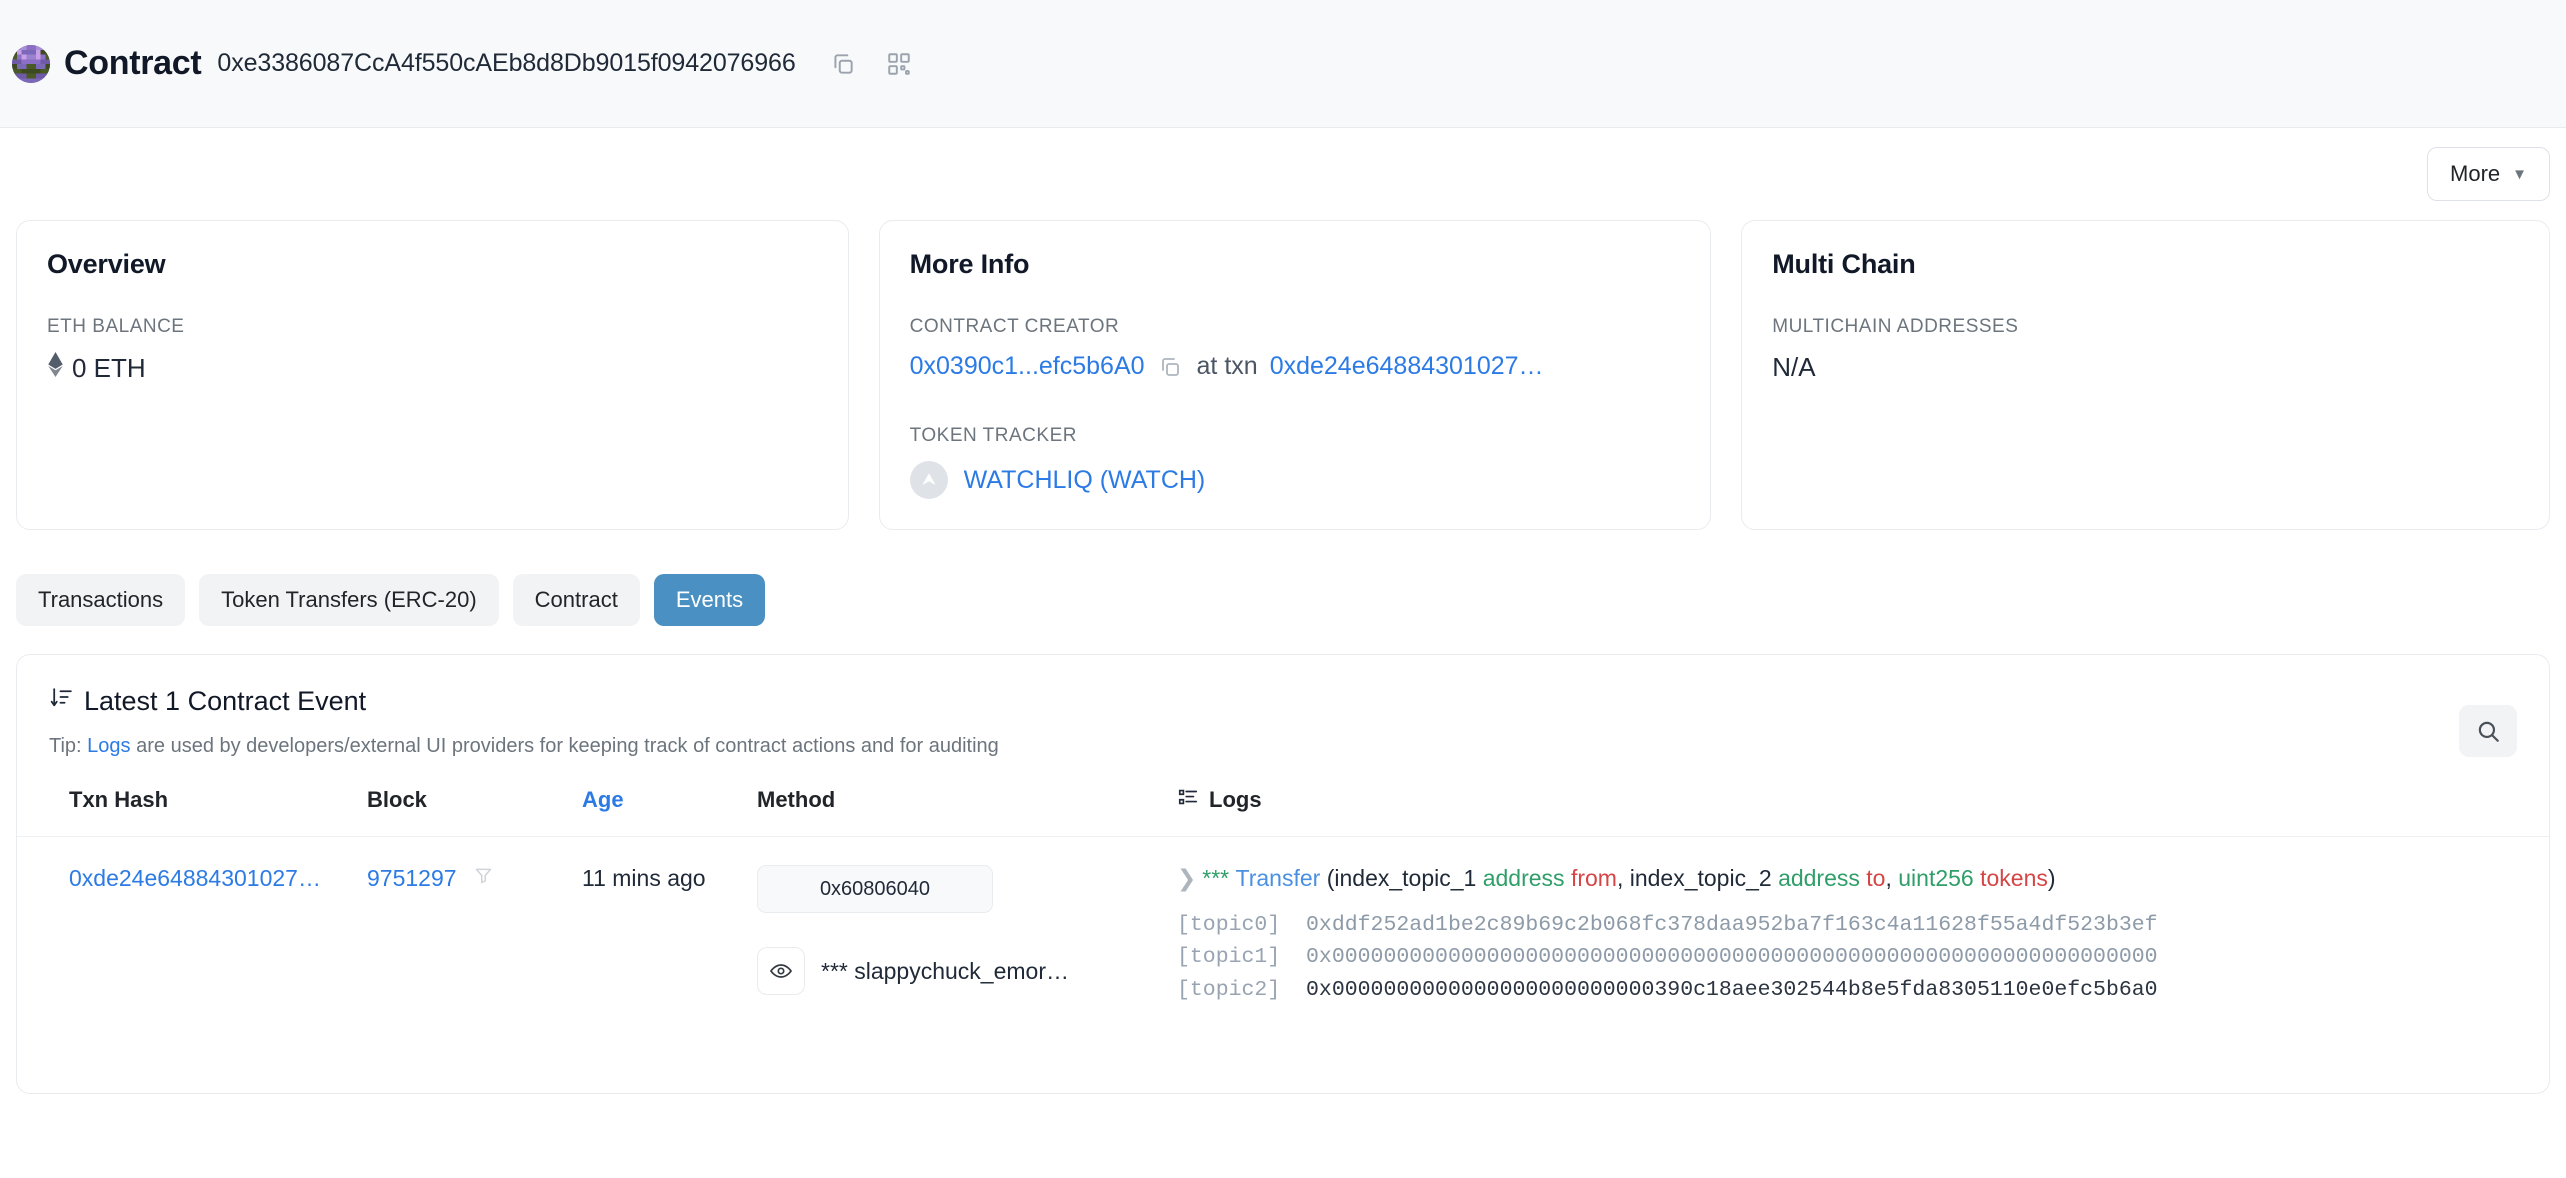  Describe the element at coordinates (2519, 174) in the screenshot. I see `chevron-down-icon: ▼` at that location.